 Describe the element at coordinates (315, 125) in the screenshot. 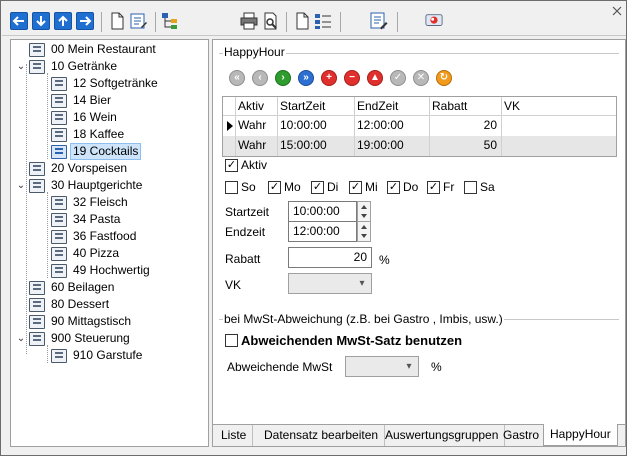

I see `grid-cell: 10:00:00` at that location.